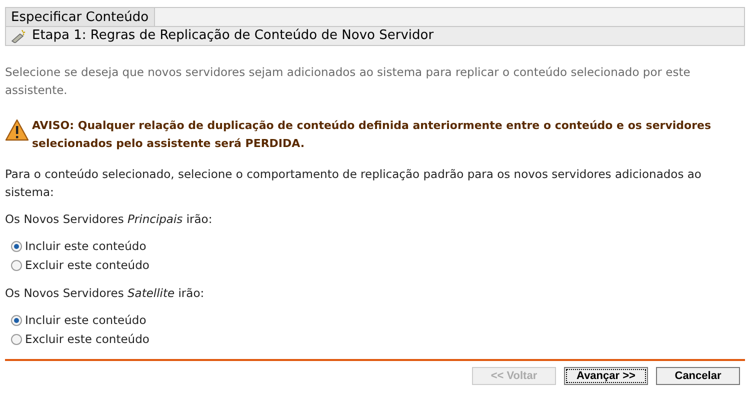 The height and width of the screenshot is (402, 750). What do you see at coordinates (698, 376) in the screenshot?
I see `wizard-button: Cancelar` at bounding box center [698, 376].